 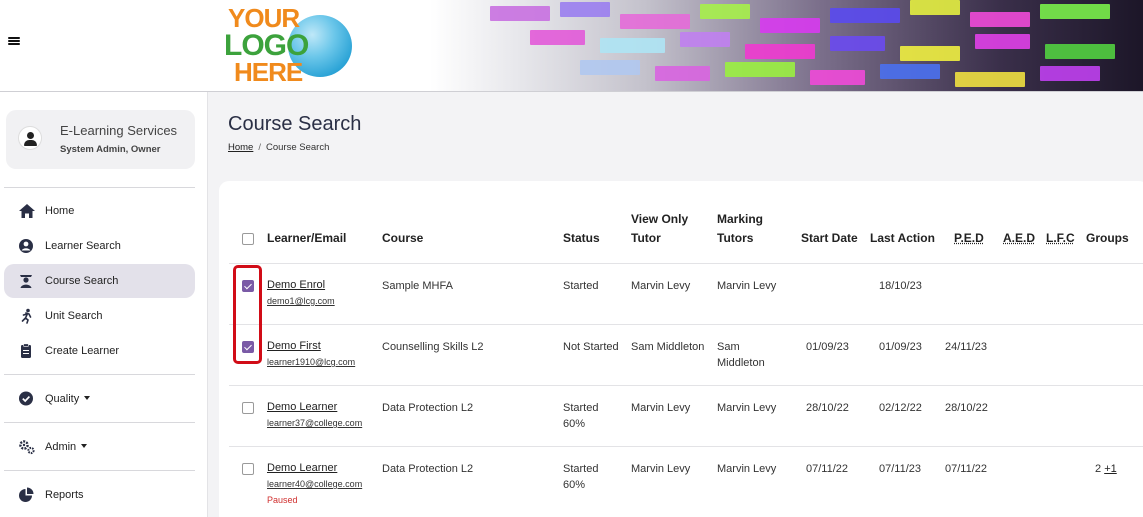 What do you see at coordinates (82, 351) in the screenshot?
I see `sidebar-item-label: Create Learner` at bounding box center [82, 351].